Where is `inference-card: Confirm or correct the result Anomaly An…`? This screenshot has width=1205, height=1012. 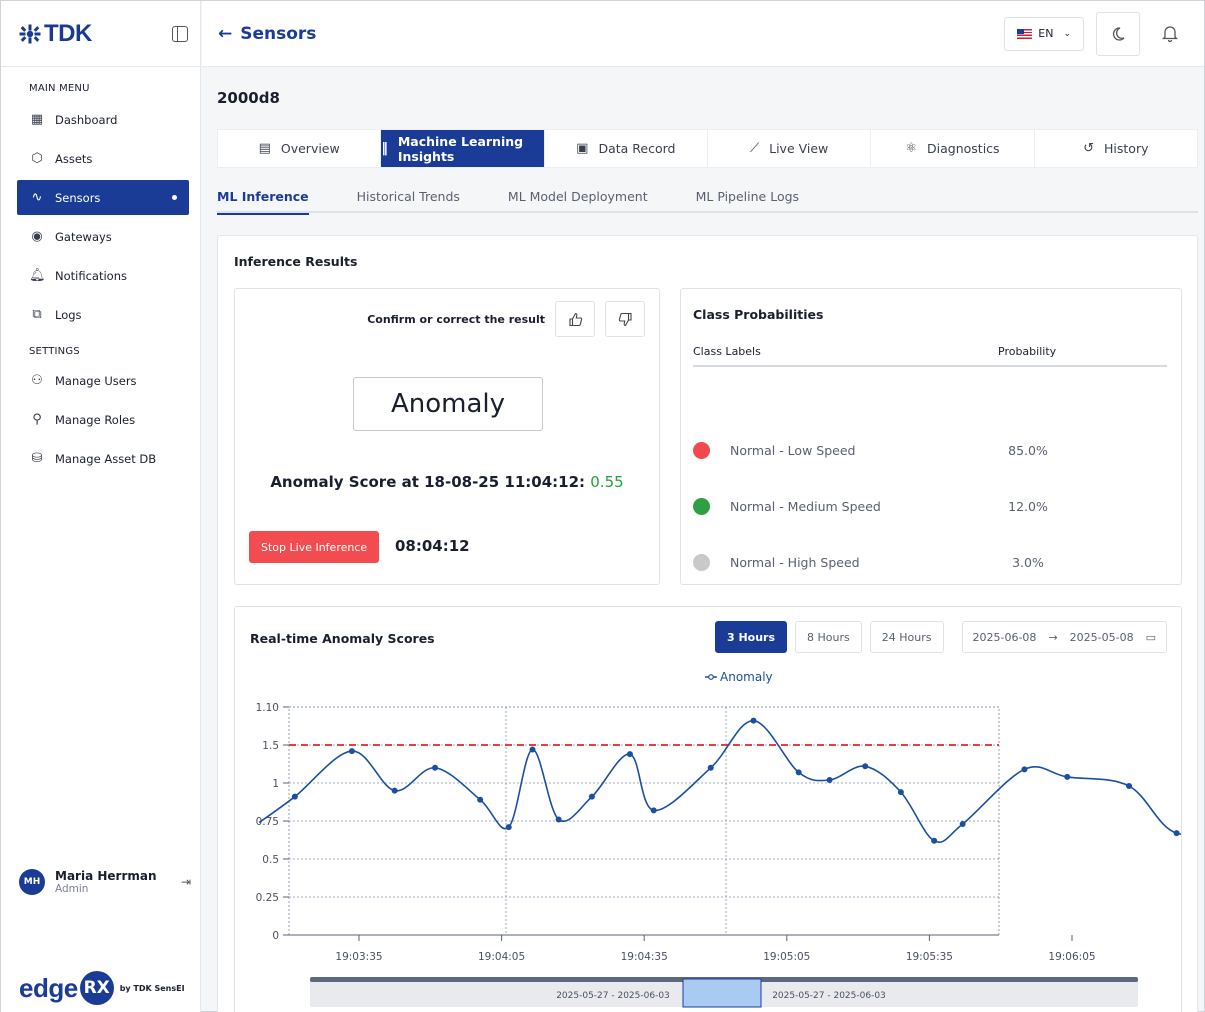 inference-card: Confirm or correct the result Anomaly An… is located at coordinates (447, 436).